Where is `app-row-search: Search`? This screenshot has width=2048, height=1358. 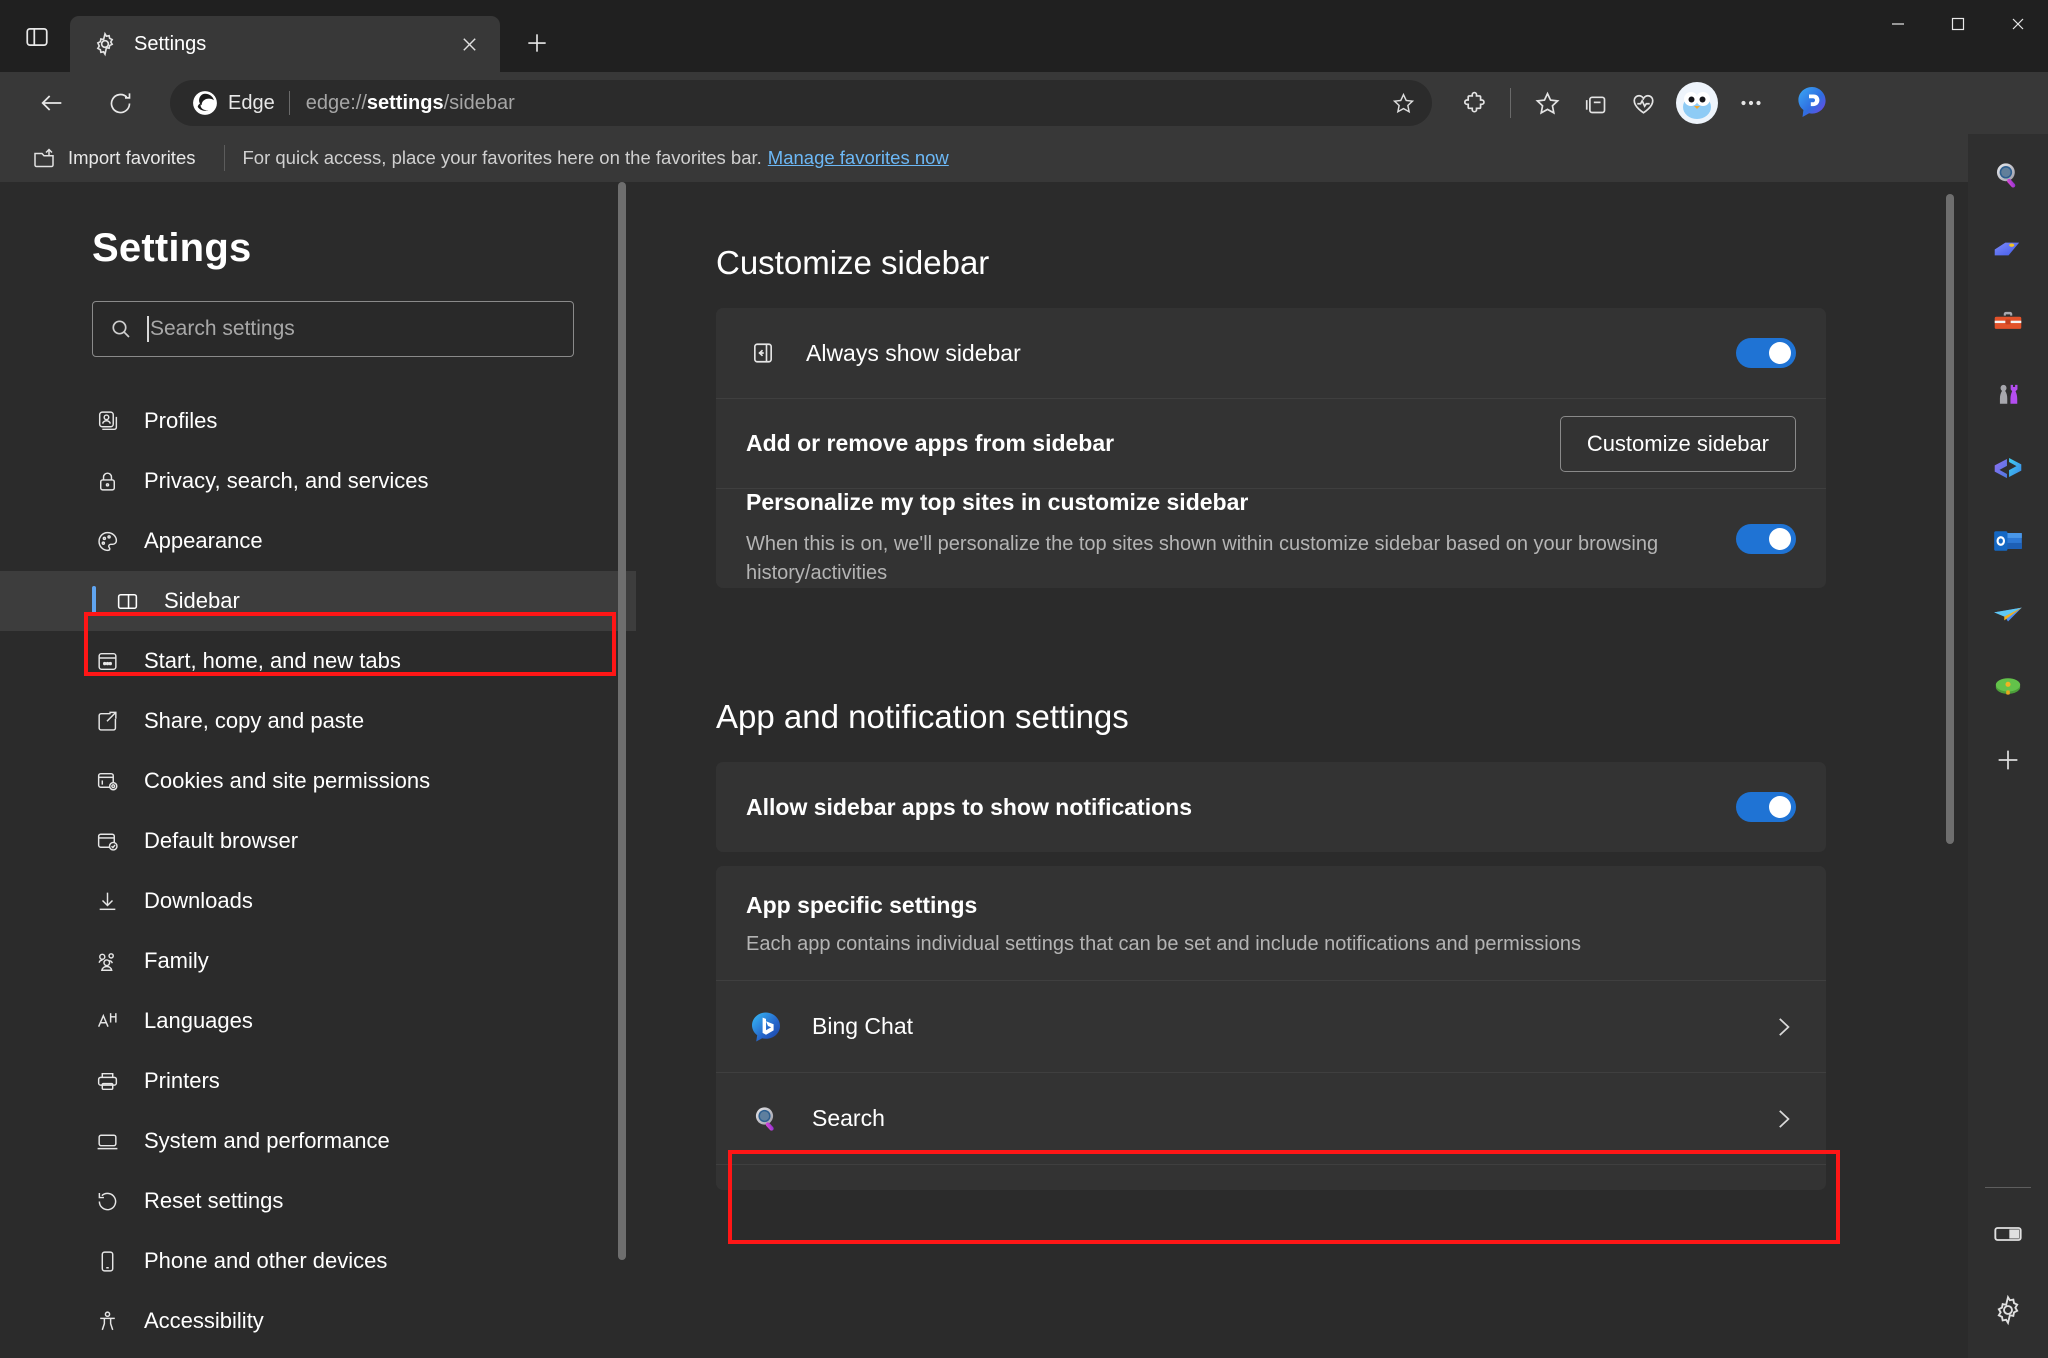 app-row-search: Search is located at coordinates (1271, 1118).